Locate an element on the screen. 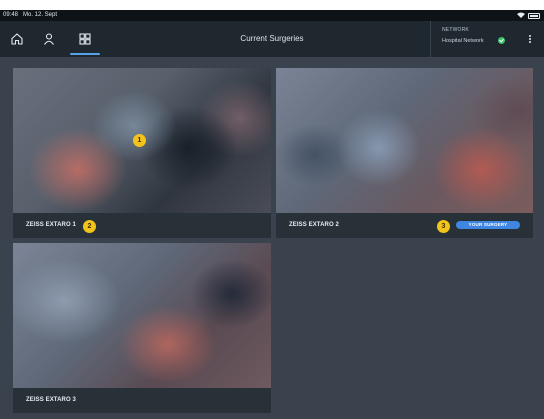  home-button is located at coordinates (17, 39).